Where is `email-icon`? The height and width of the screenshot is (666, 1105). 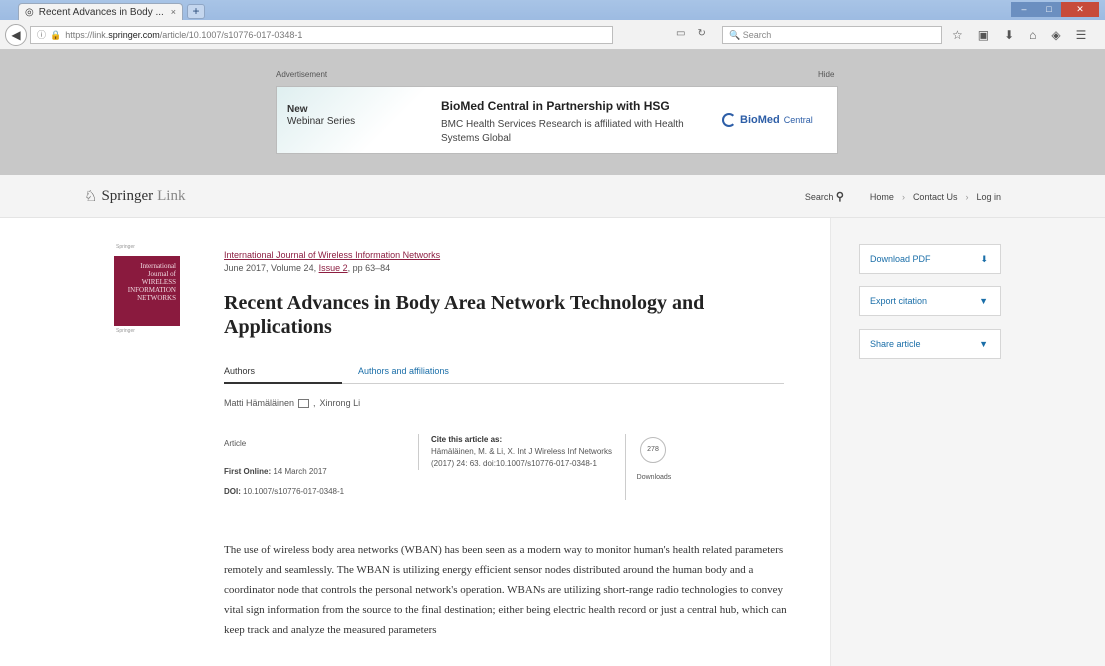 email-icon is located at coordinates (304, 403).